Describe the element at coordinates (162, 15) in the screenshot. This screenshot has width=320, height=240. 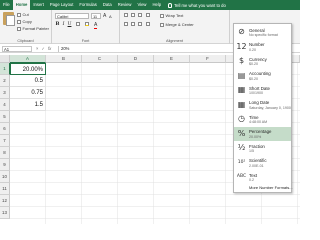
I see `wrap-text-icon` at that location.